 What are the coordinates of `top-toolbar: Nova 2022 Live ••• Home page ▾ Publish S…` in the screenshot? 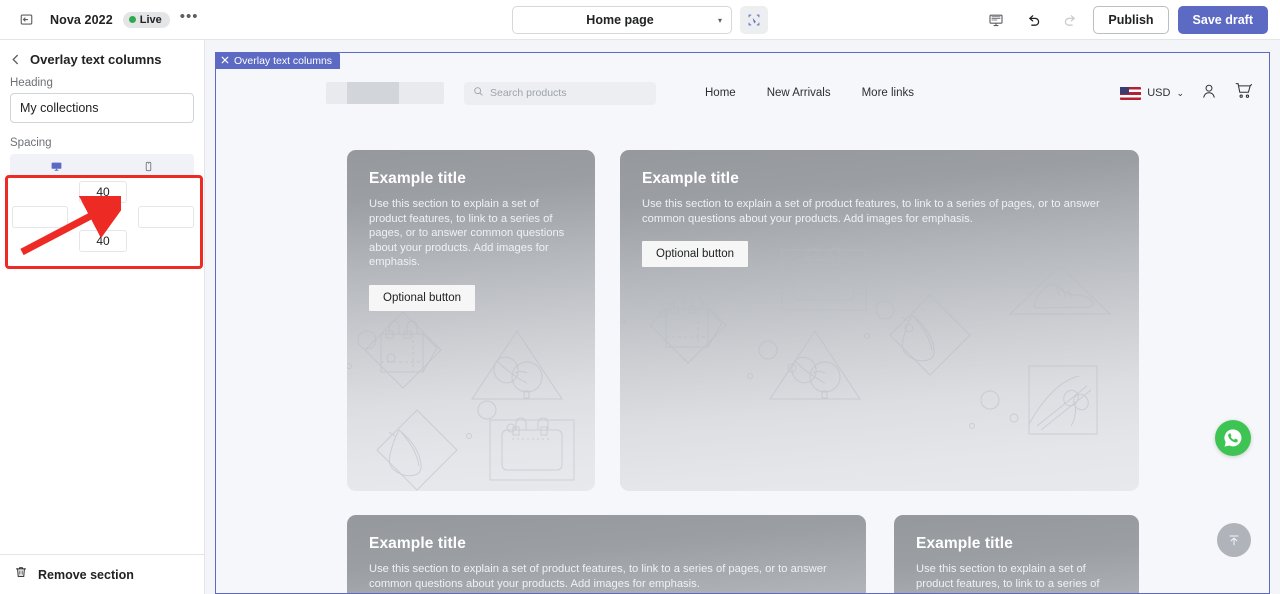 It's located at (640, 20).